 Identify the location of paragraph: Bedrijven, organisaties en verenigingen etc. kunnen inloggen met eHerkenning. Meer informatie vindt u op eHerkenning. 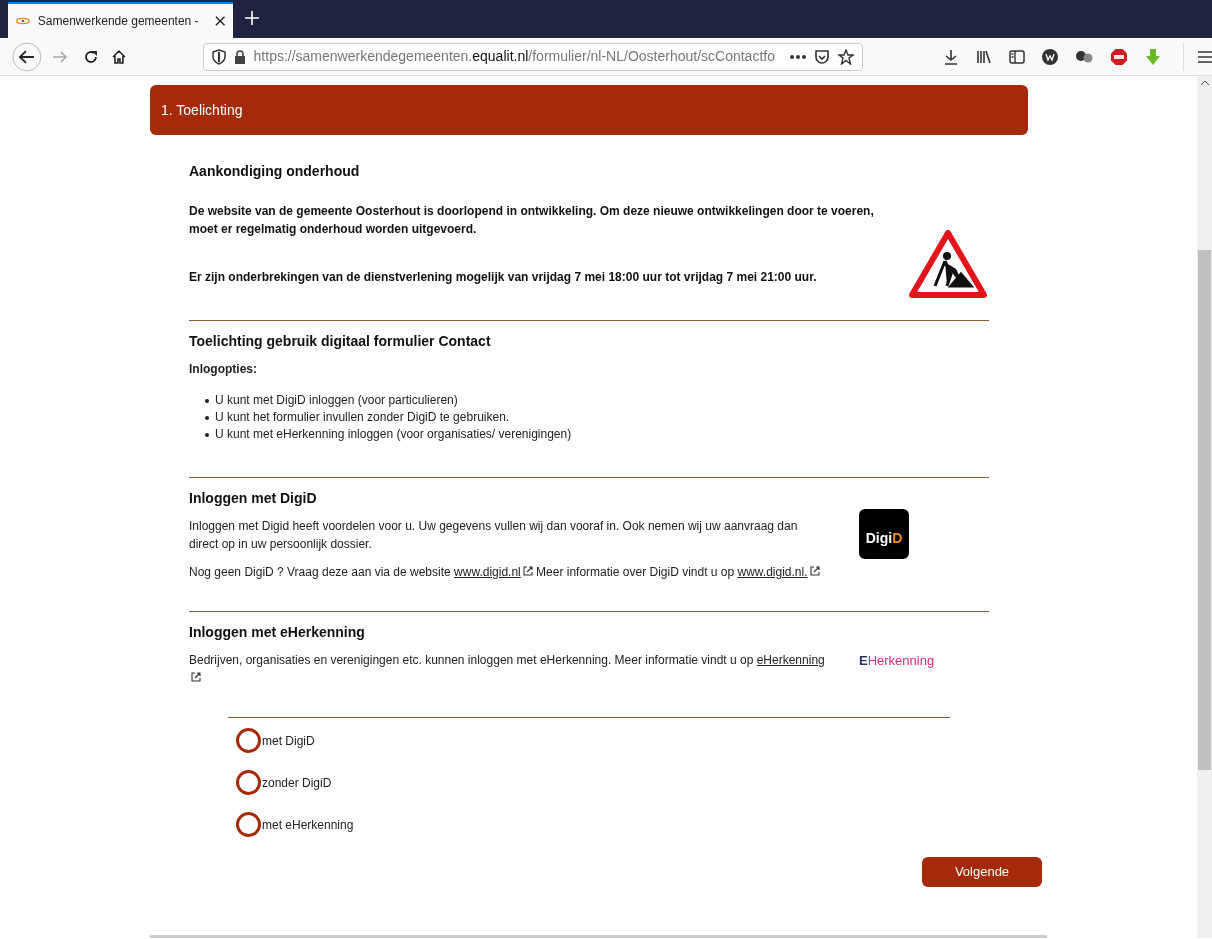
(509, 669).